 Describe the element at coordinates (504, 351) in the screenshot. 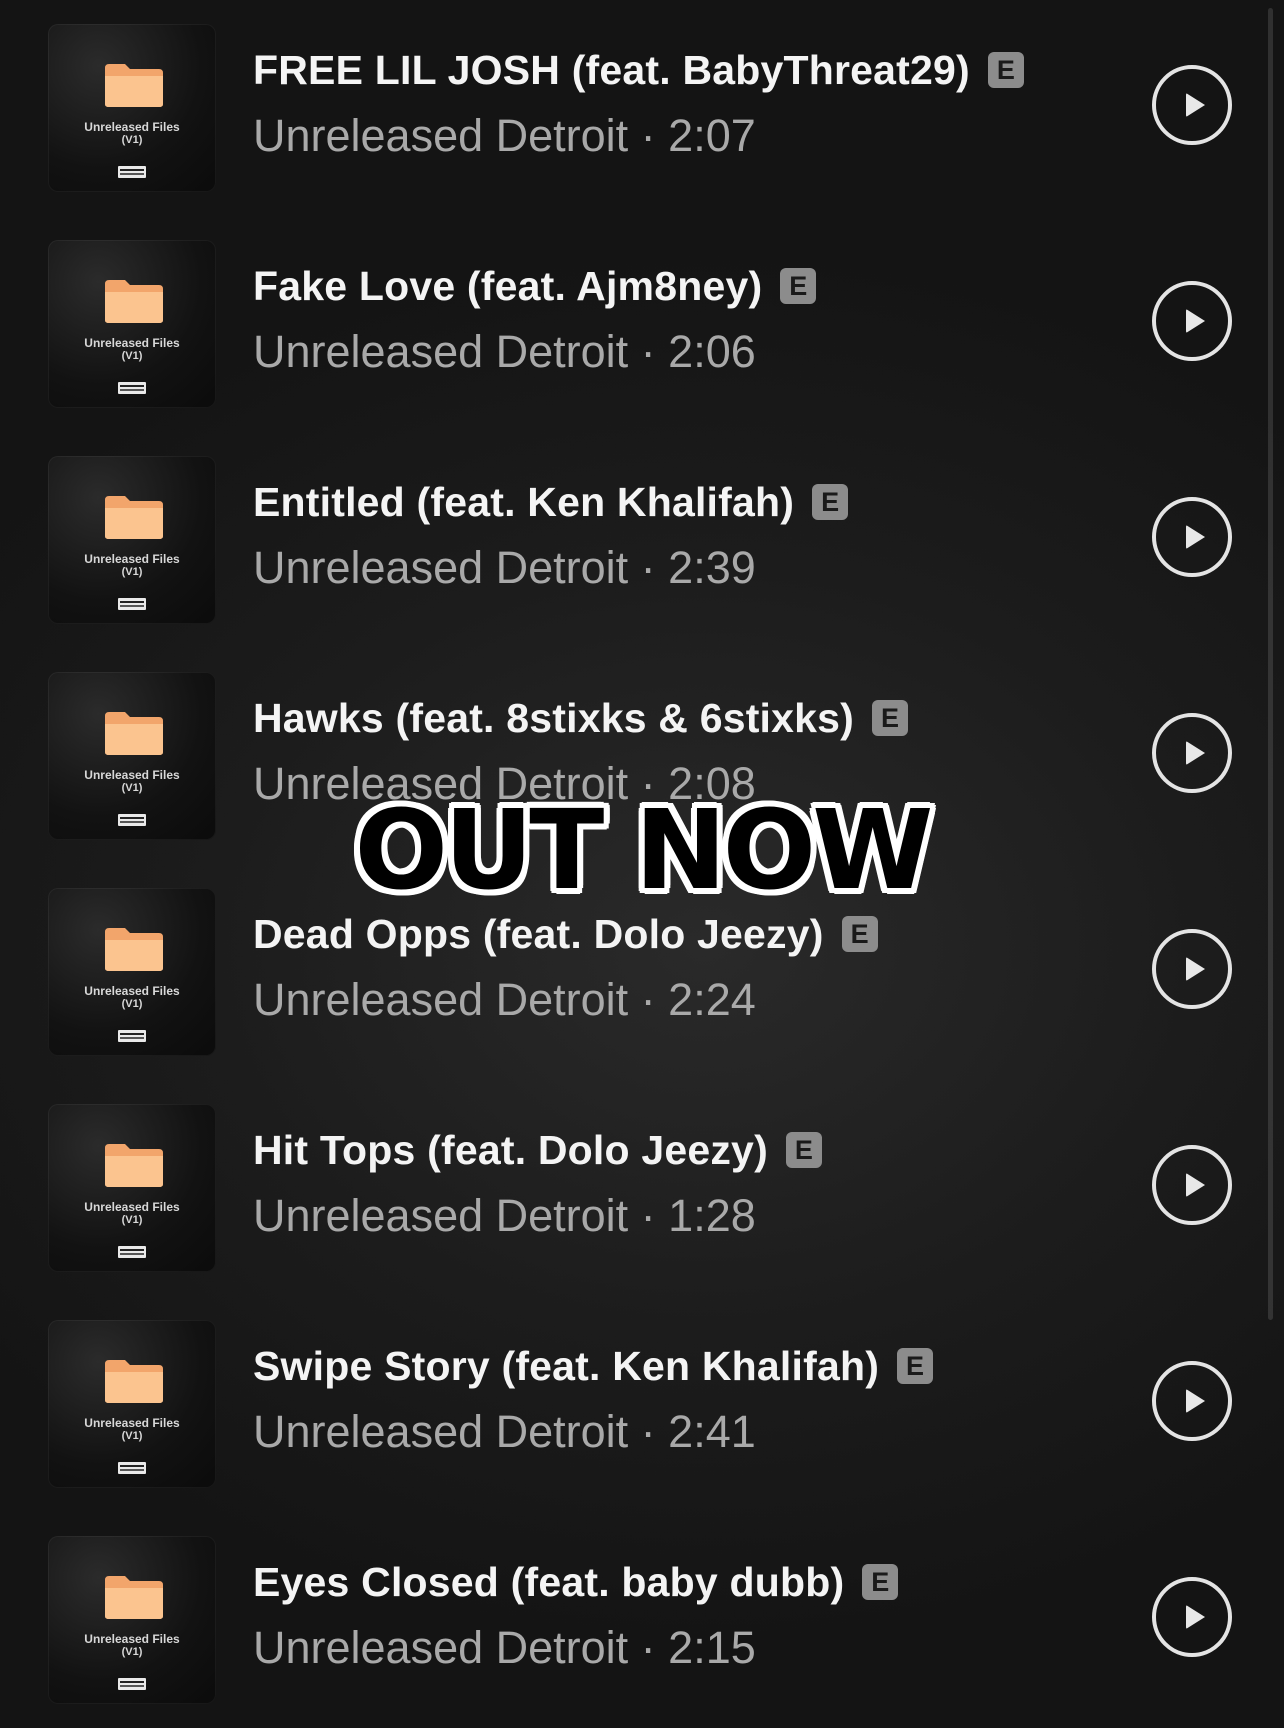

I see `track-subtitle: Unreleased Detroit · 2:06` at that location.